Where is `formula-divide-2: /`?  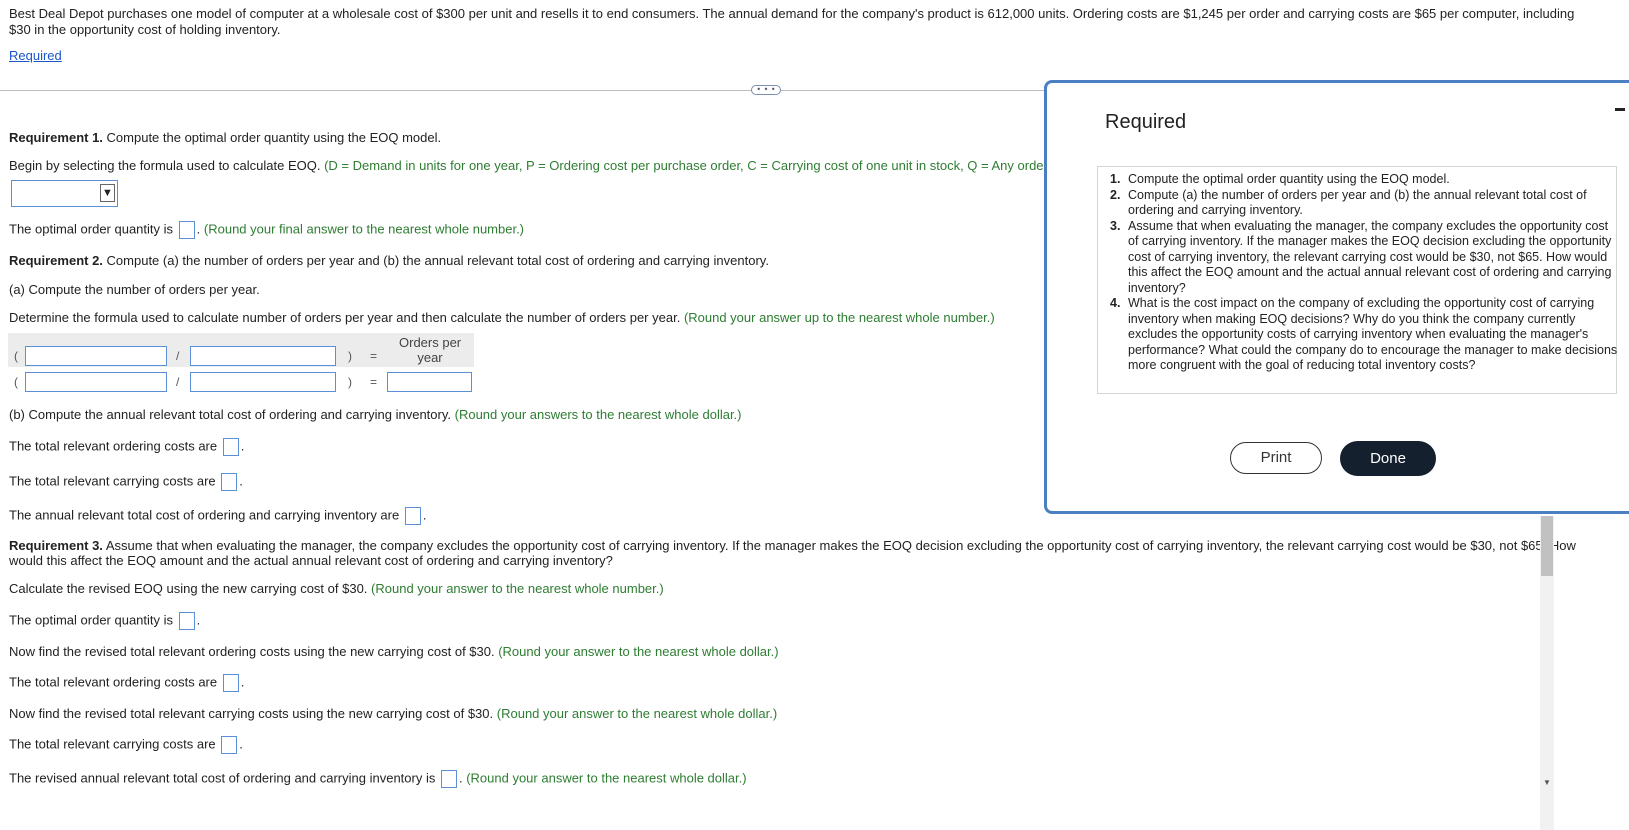
formula-divide-2: / is located at coordinates (178, 382).